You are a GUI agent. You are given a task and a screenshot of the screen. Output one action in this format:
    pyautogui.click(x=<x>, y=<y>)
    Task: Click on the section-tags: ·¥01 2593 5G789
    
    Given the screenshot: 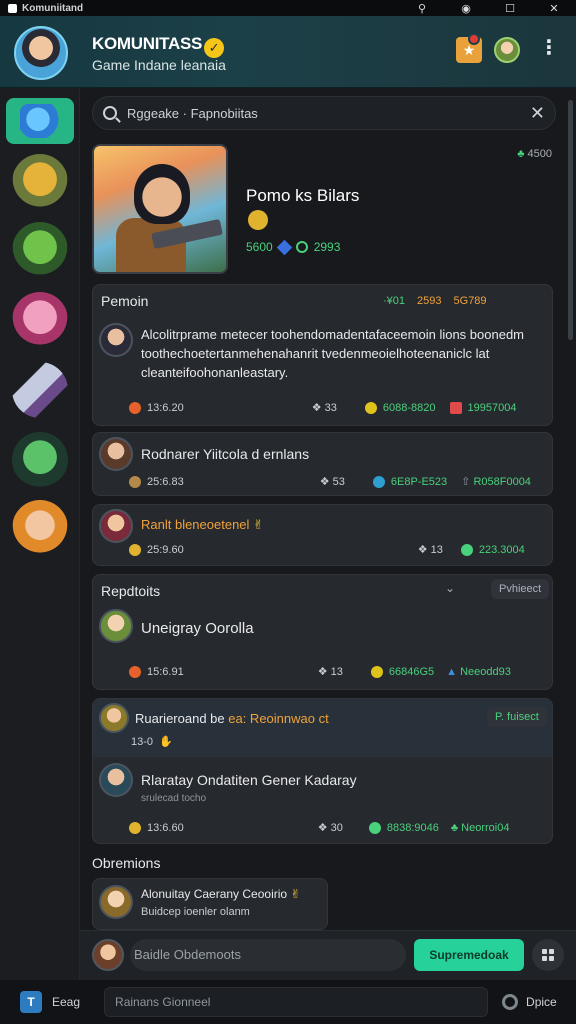 What is the action you would take?
    pyautogui.click(x=435, y=301)
    